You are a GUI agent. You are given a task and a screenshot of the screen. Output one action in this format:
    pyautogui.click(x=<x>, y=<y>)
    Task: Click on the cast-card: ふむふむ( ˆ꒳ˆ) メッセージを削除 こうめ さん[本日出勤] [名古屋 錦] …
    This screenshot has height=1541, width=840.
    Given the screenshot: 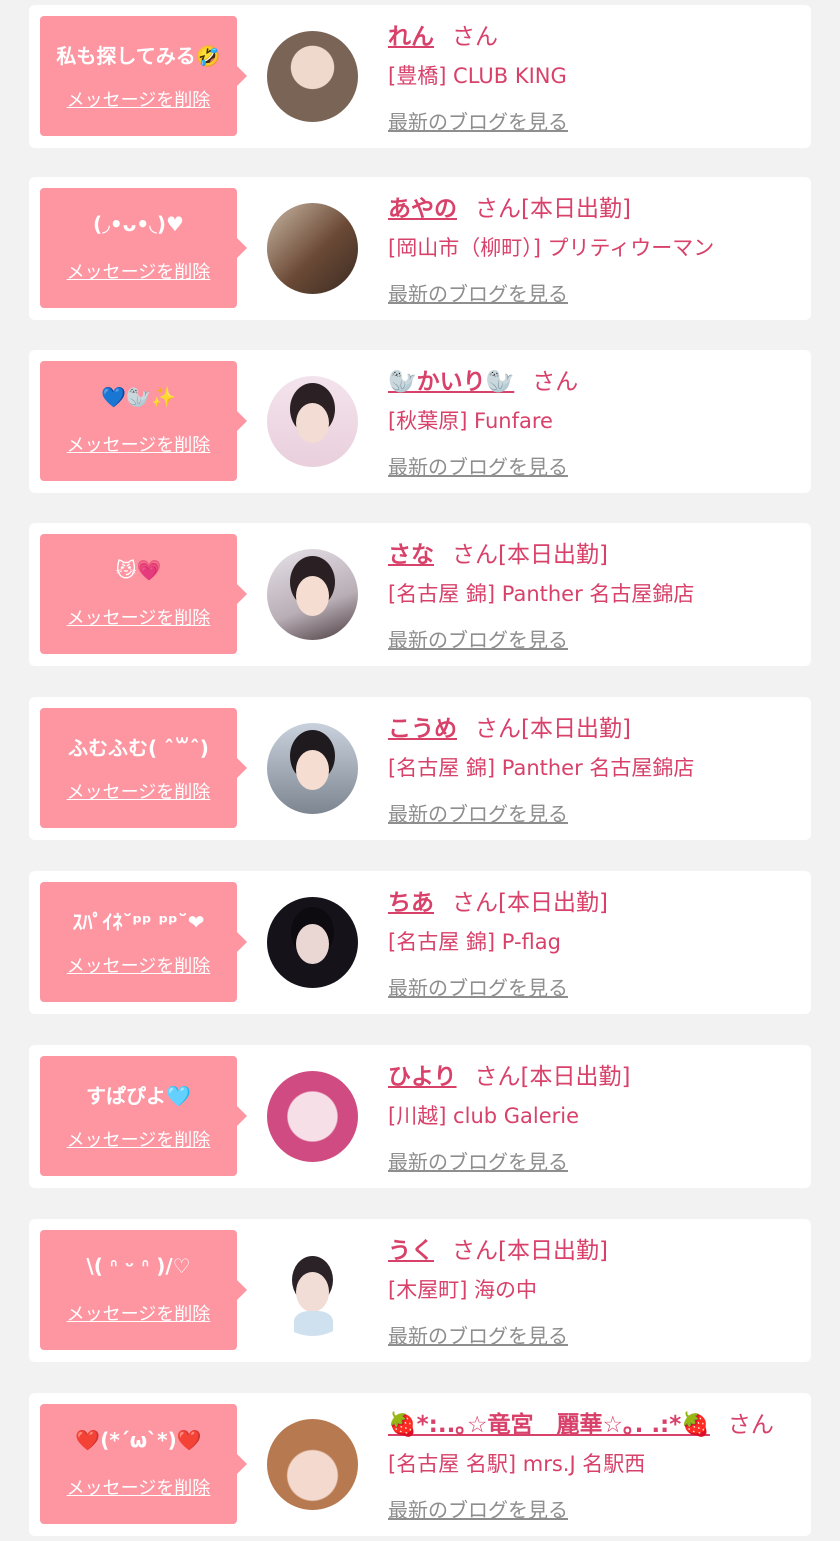 What is the action you would take?
    pyautogui.click(x=420, y=768)
    